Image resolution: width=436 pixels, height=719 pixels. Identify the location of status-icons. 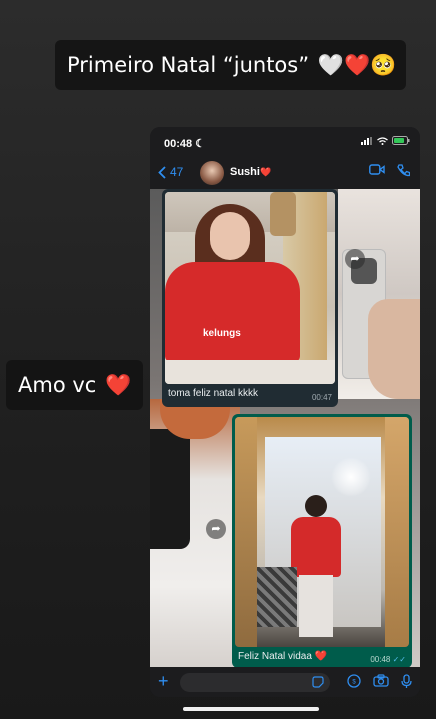
(385, 140).